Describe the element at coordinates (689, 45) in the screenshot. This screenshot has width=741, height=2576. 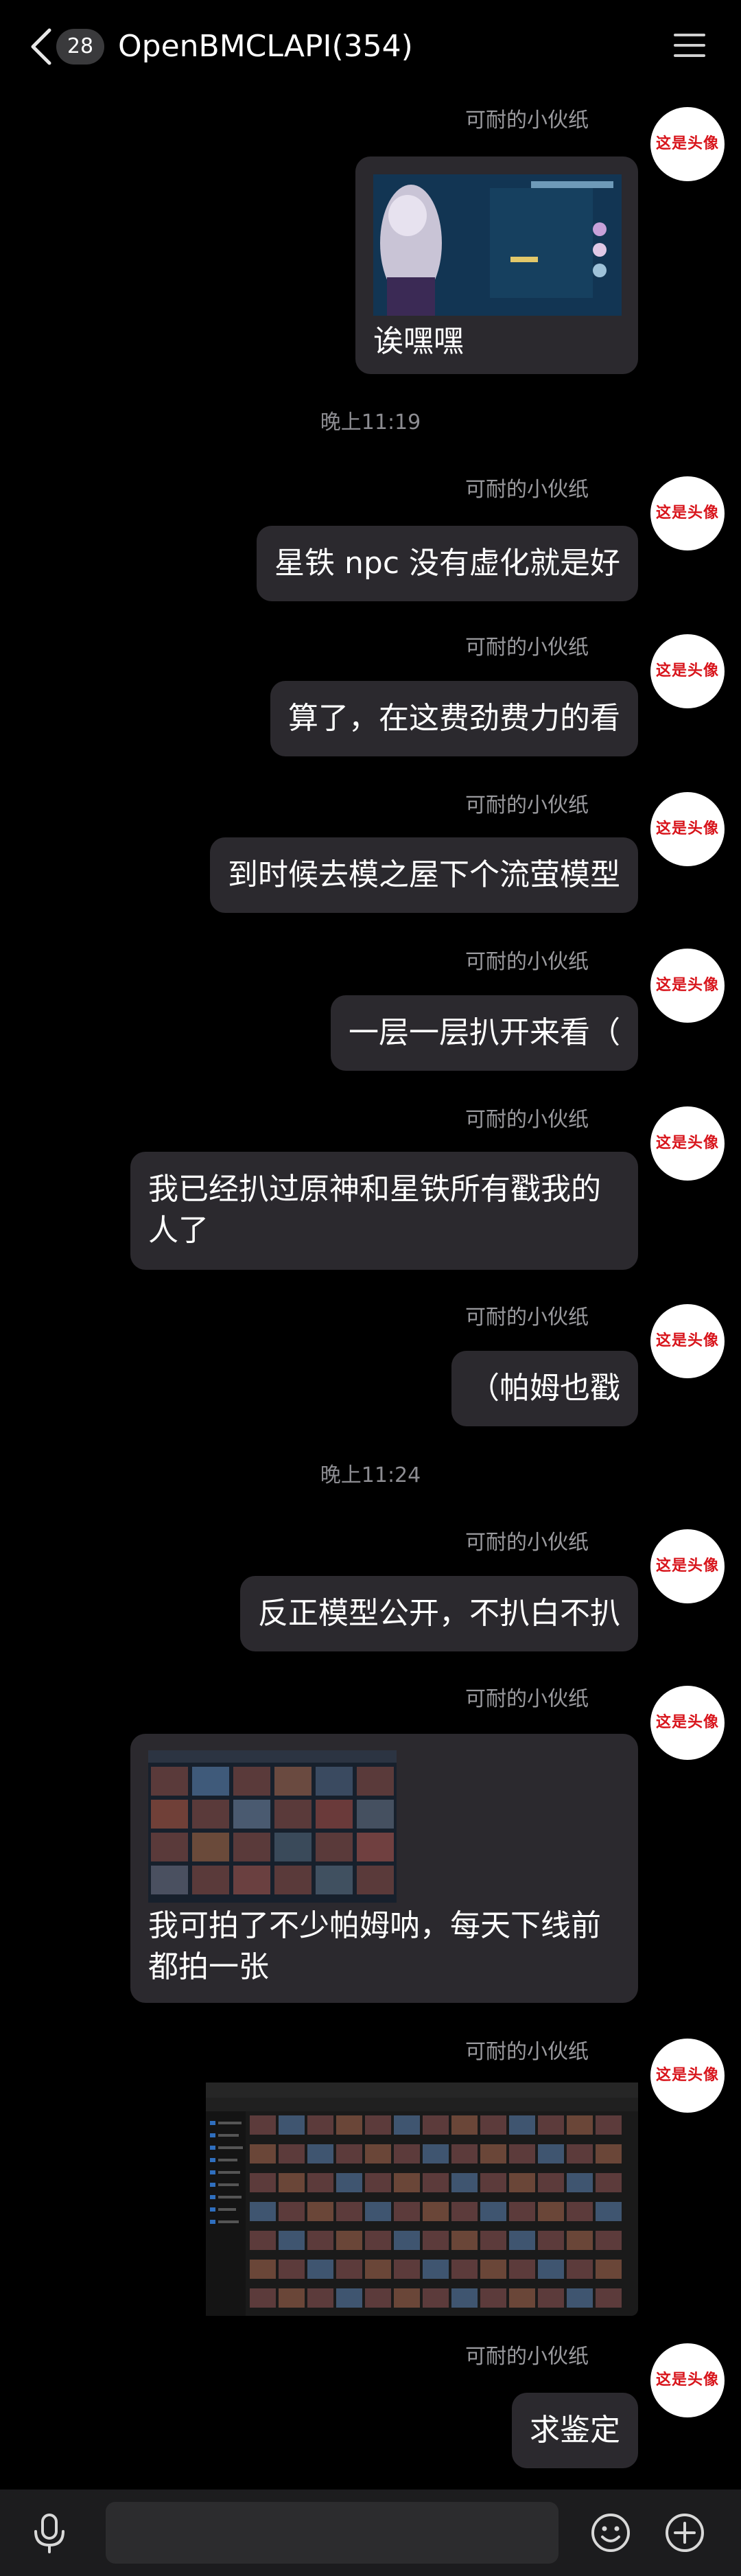
I see `hamburger-menu-icon` at that location.